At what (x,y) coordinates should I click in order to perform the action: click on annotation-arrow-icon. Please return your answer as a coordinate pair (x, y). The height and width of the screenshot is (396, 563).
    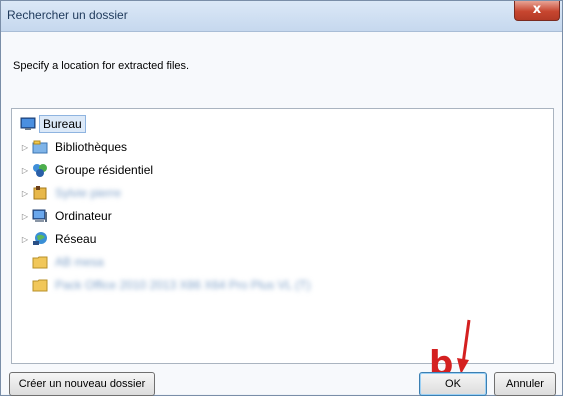
    Looking at the image, I should click on (464, 346).